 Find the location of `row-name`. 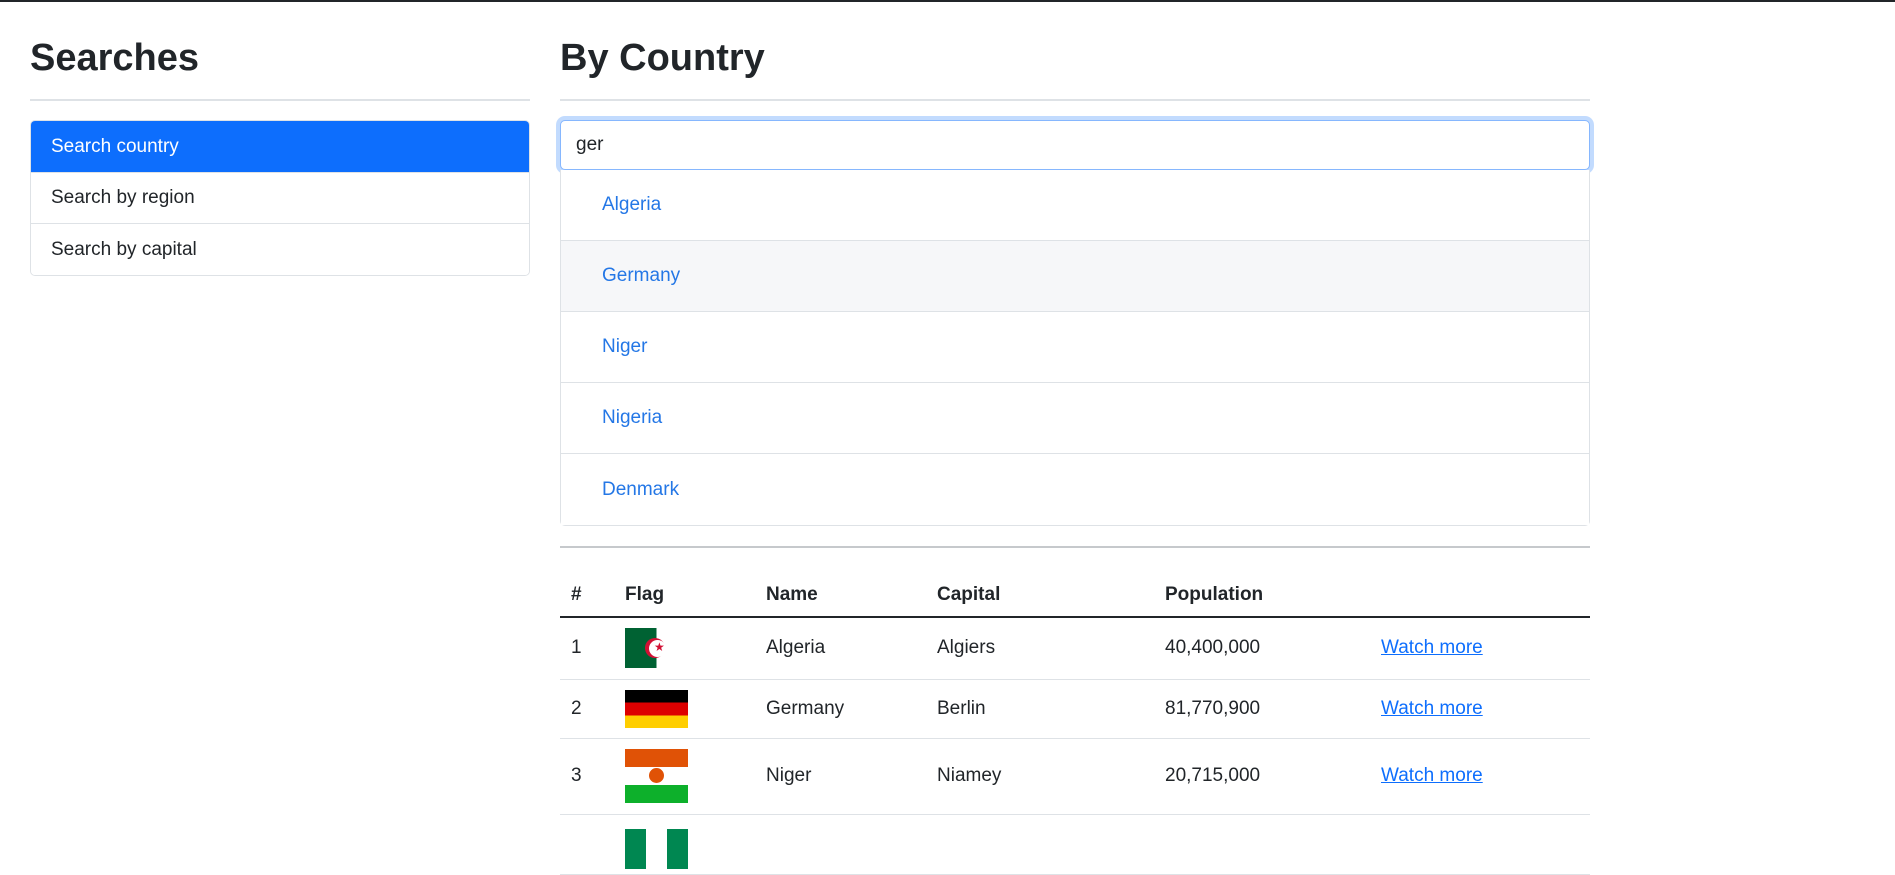

row-name is located at coordinates (840, 844).